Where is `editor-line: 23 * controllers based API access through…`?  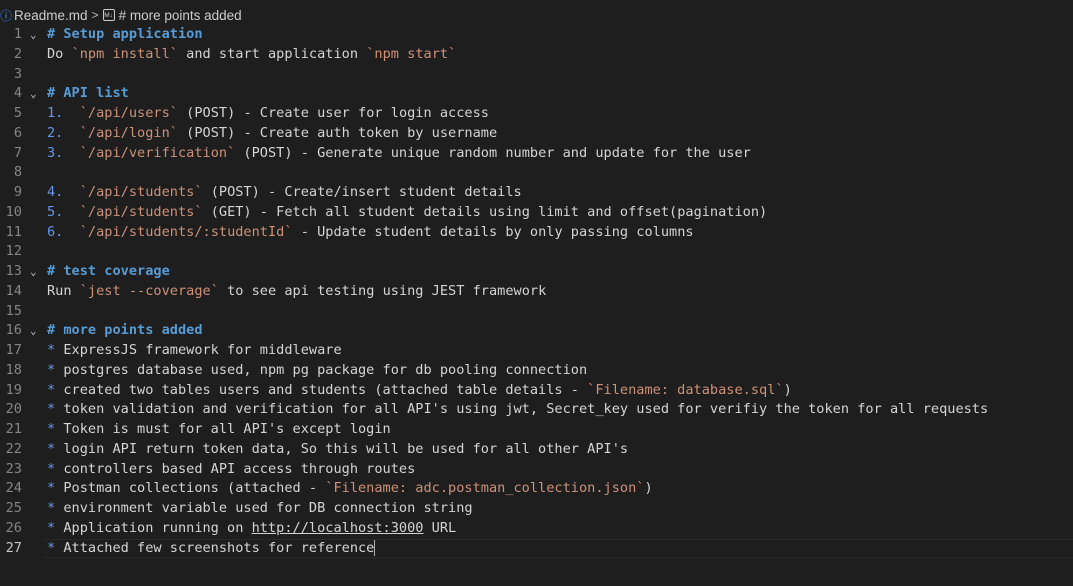 editor-line: 23 * controllers based API access through… is located at coordinates (536, 470).